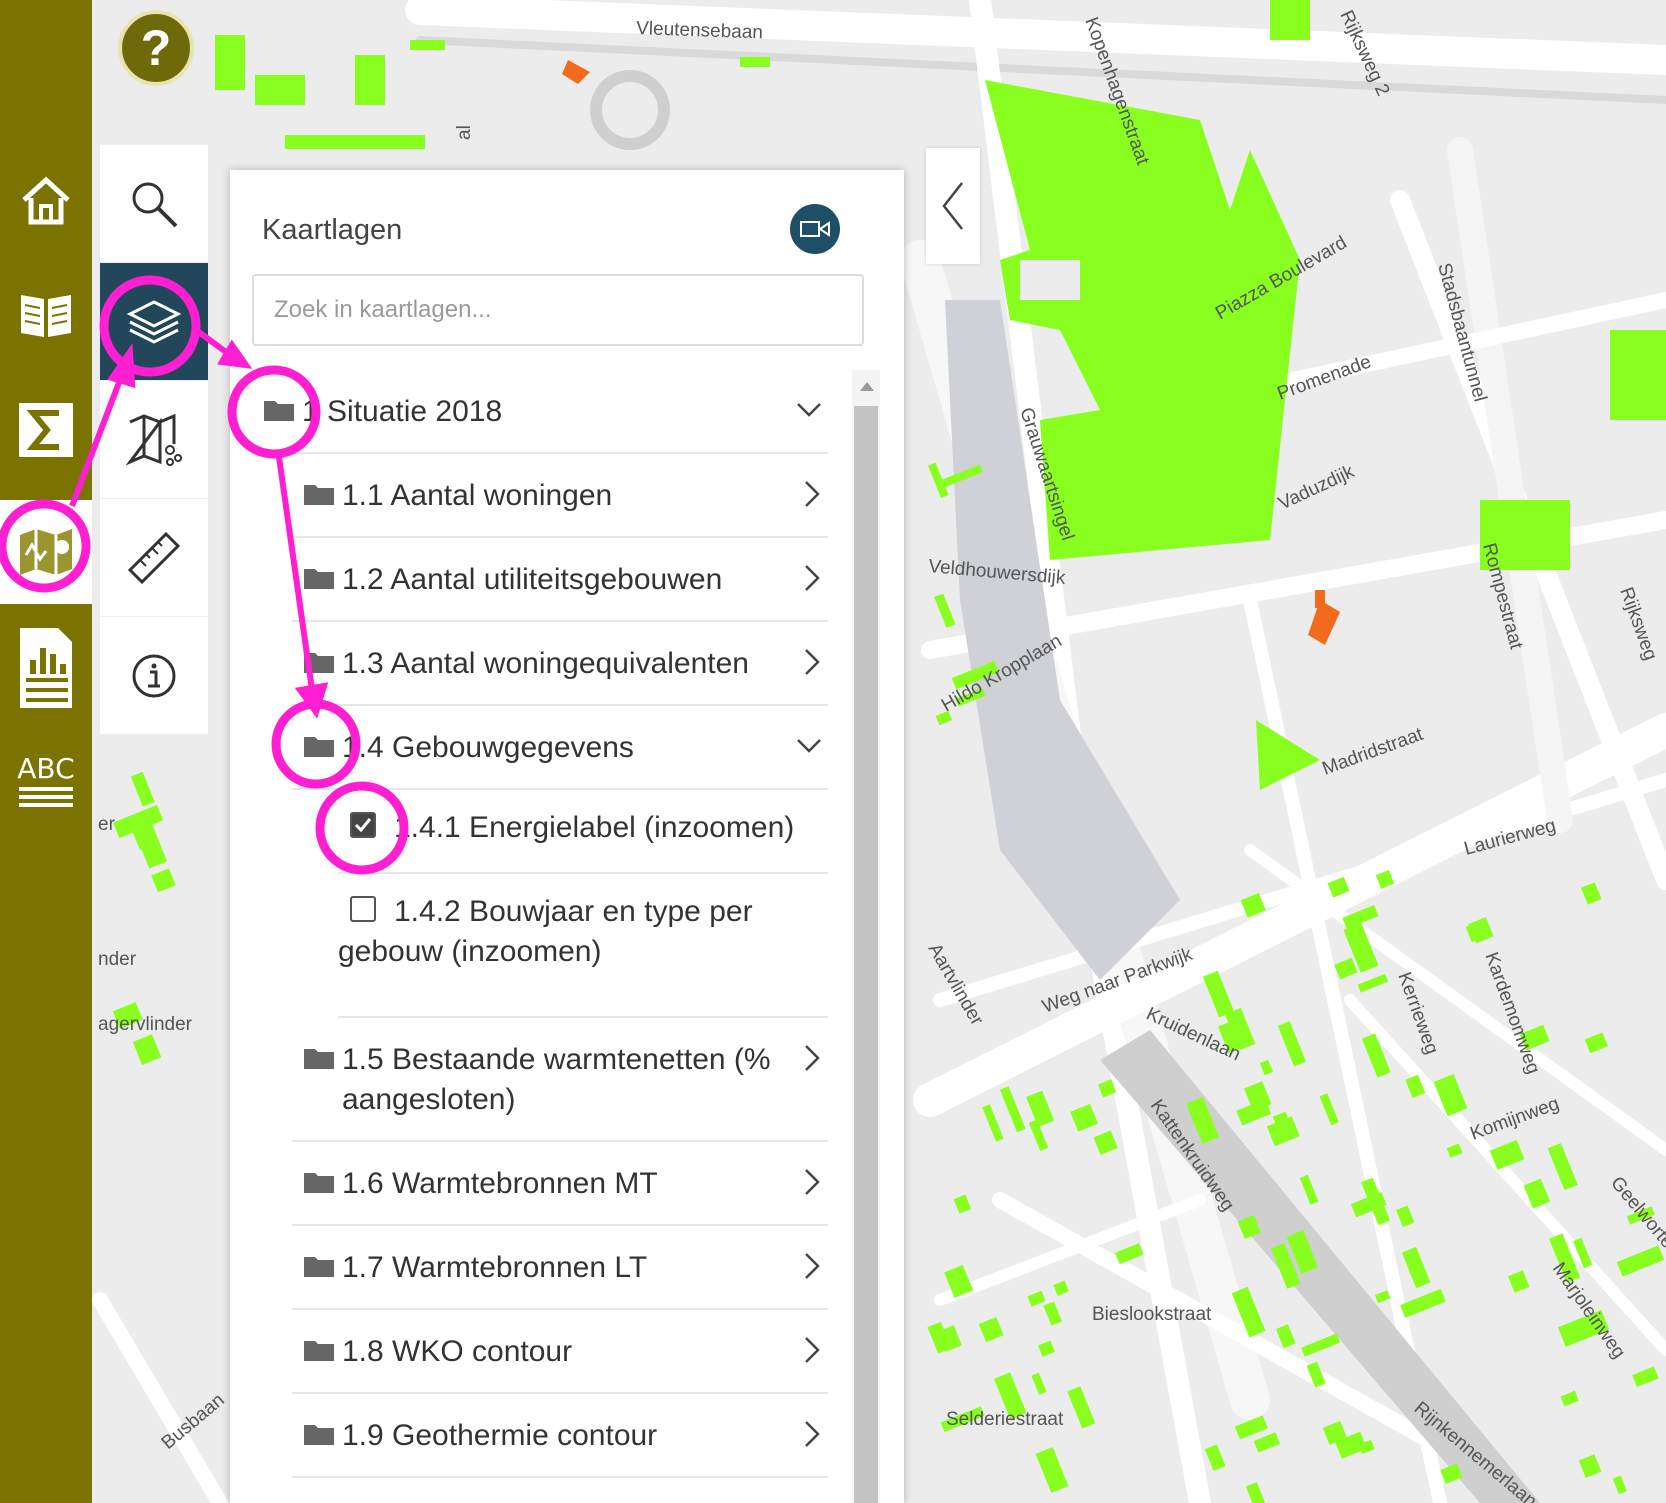  I want to click on street-label: Bieslookstraat, so click(1152, 1314).